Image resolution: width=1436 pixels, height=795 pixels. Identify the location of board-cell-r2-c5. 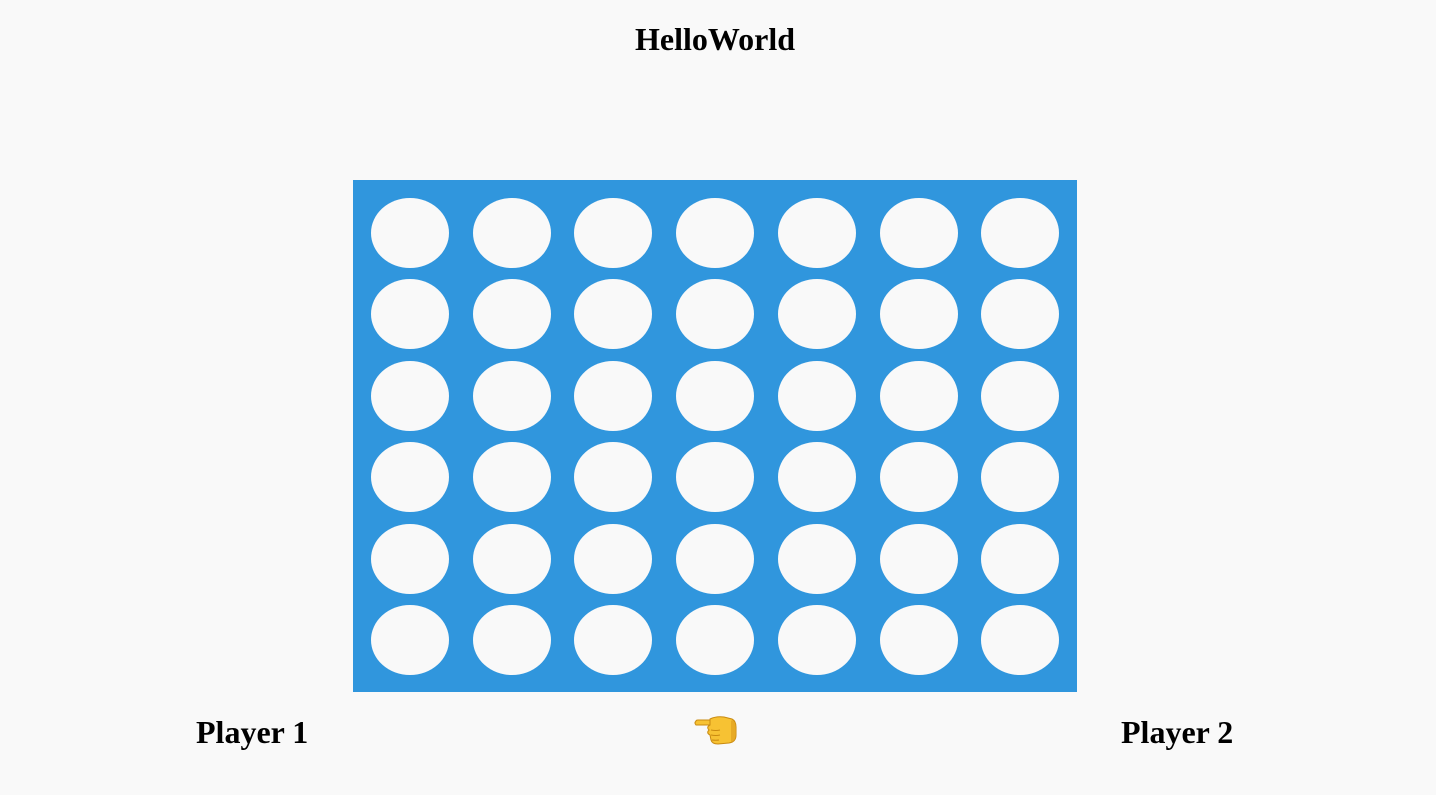
(817, 314).